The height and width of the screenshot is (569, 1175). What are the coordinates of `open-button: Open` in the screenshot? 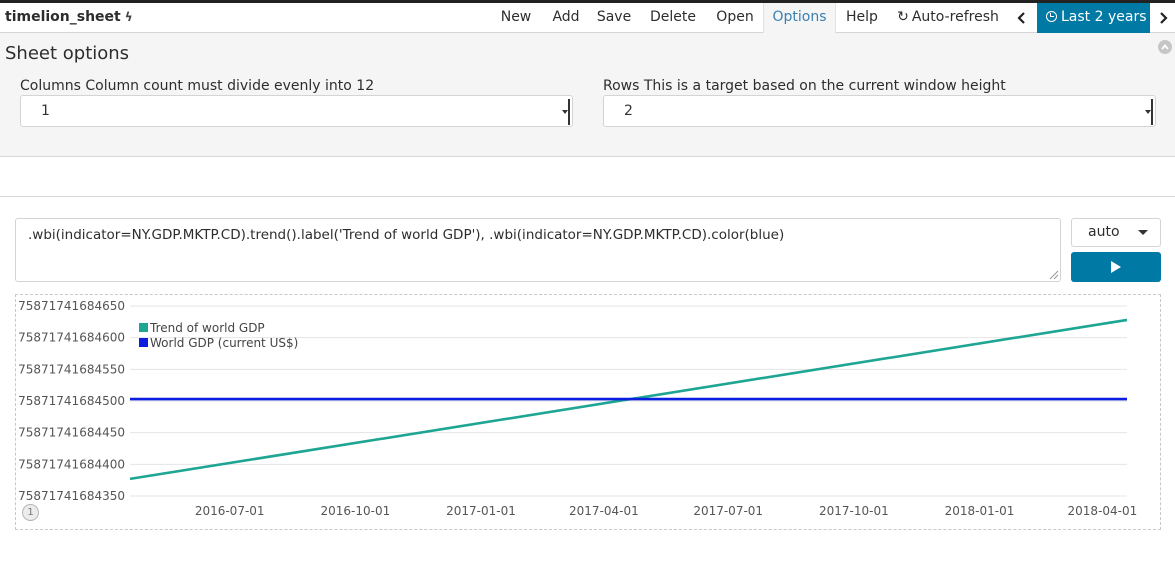 It's located at (735, 18).